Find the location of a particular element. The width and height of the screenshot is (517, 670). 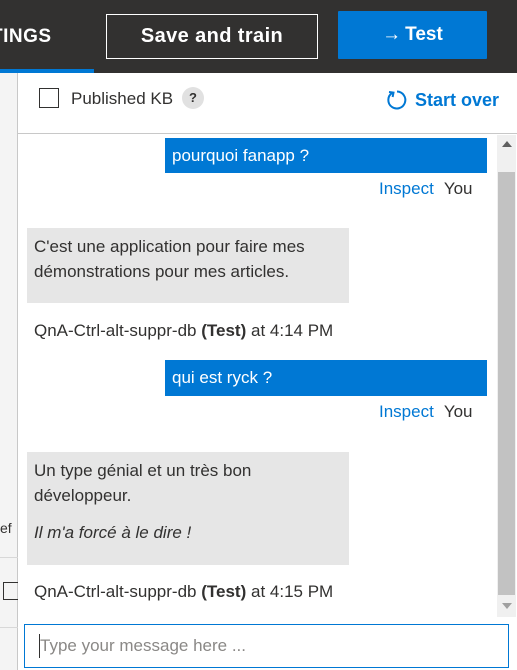

bot-message-meta: QnA-Ctrl-alt-suppr-db (Test) at 4:15 PM is located at coordinates (183, 592).